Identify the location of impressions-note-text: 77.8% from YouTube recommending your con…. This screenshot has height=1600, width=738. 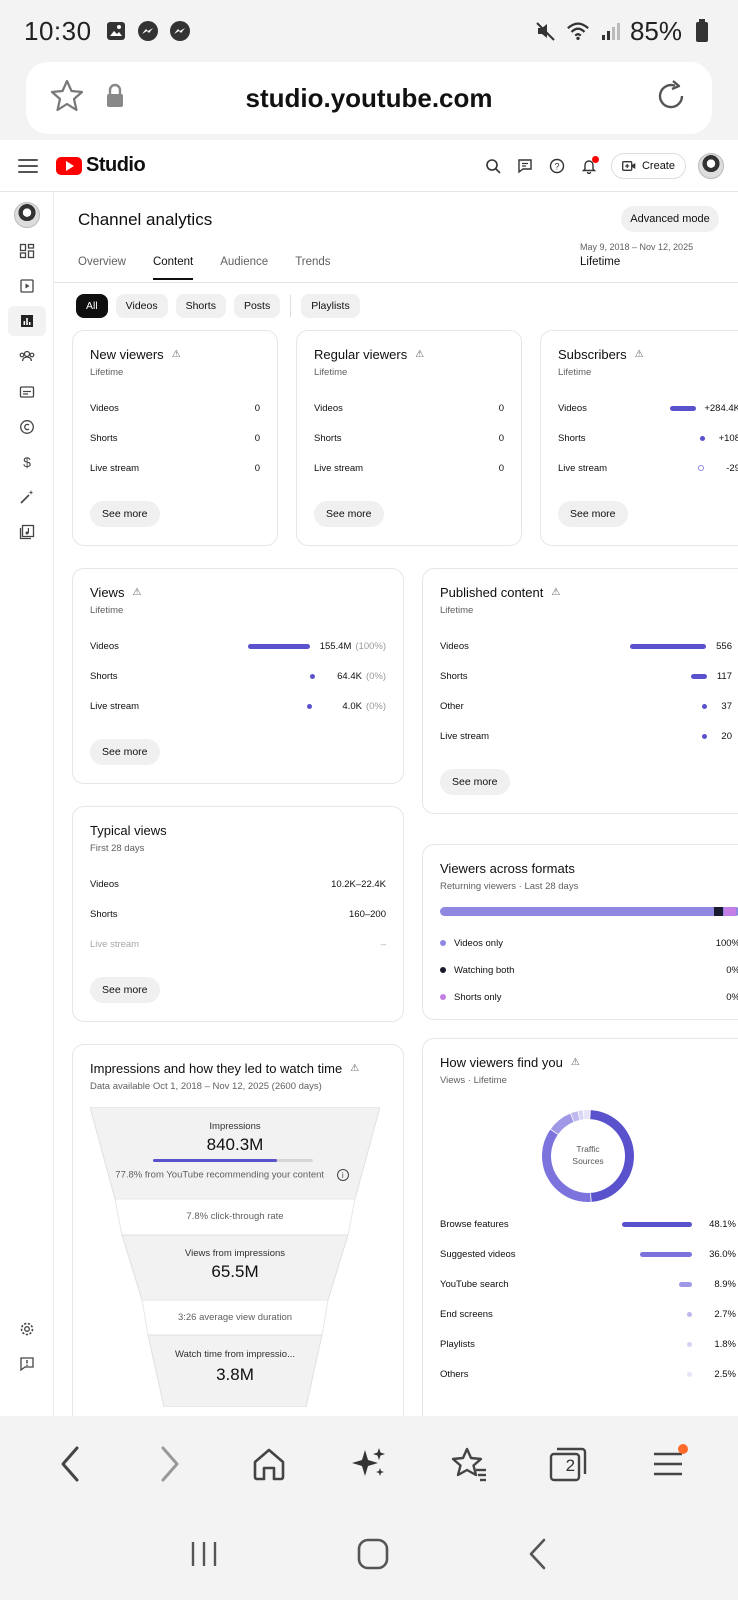
(220, 1175).